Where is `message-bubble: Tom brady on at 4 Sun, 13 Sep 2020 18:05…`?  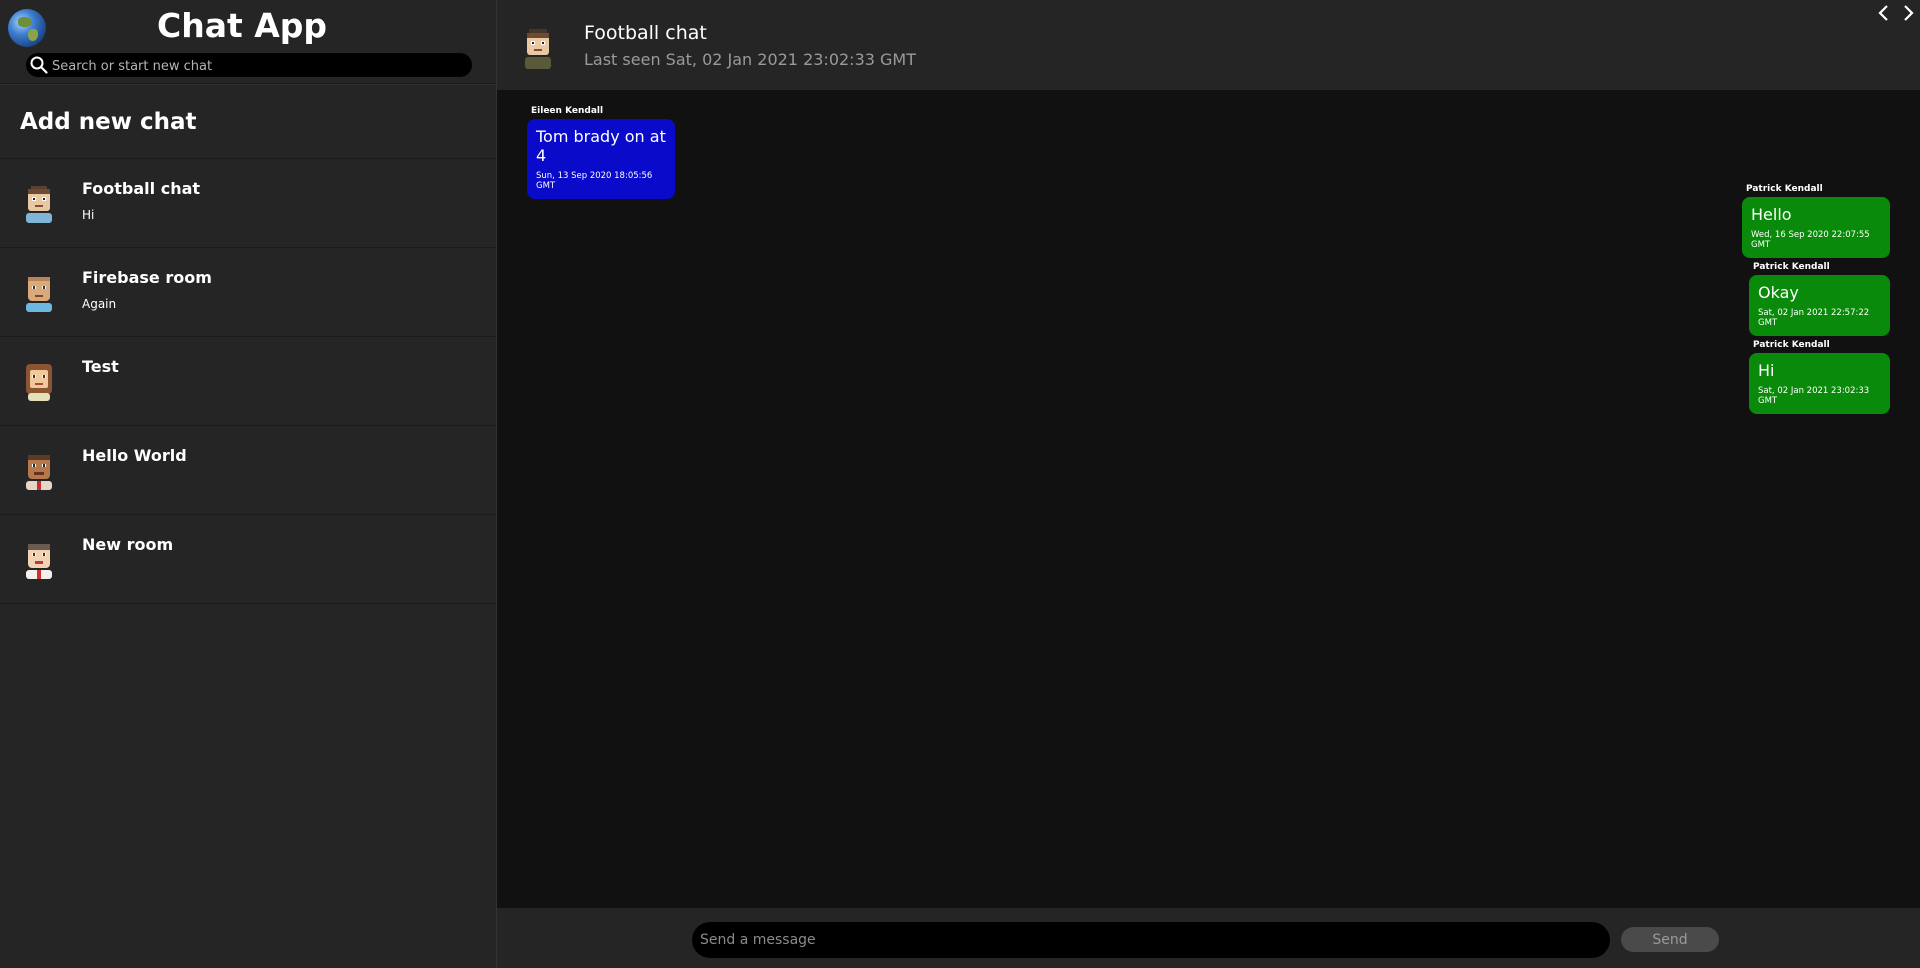
message-bubble: Tom brady on at 4 Sun, 13 Sep 2020 18:05… is located at coordinates (601, 159).